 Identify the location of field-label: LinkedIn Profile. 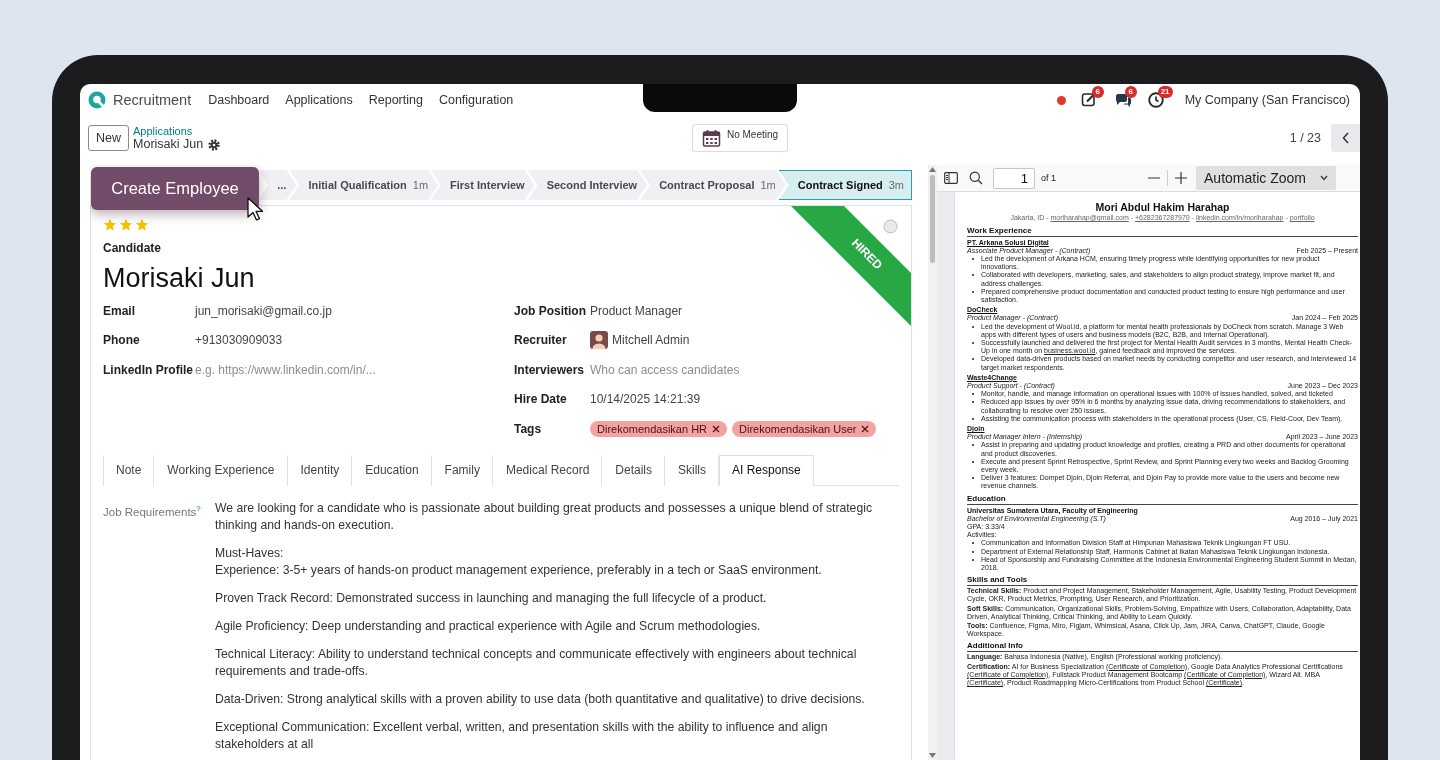
(148, 369).